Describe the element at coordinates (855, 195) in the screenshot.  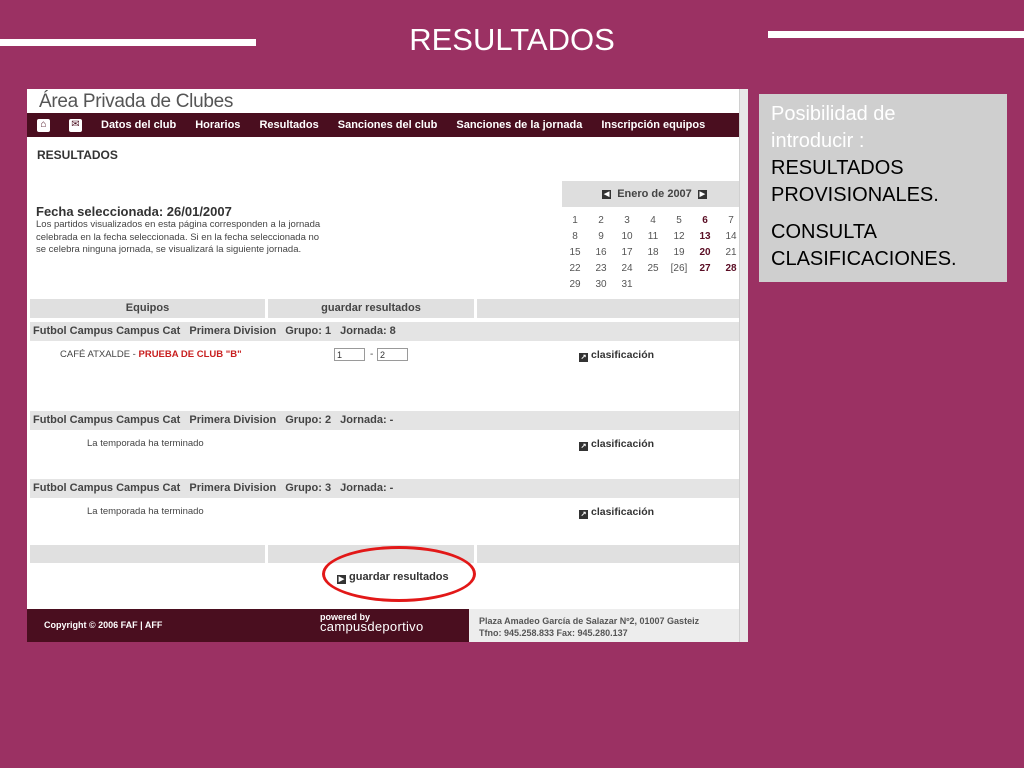
I see `info-line-4: PROVISIONALES.` at that location.